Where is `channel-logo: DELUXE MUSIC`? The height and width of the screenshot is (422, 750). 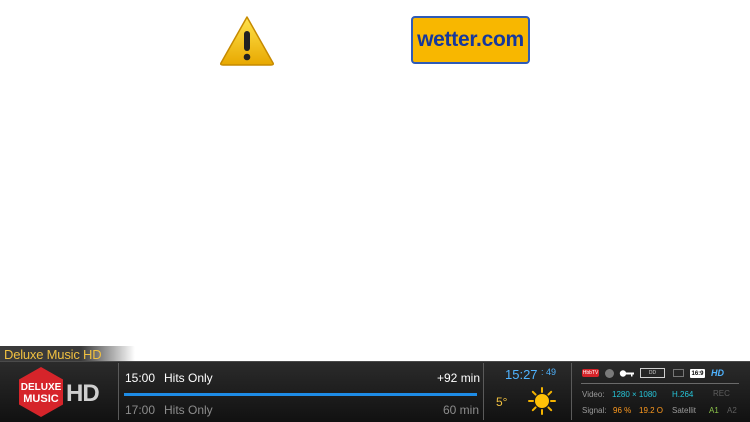
channel-logo: DELUXE MUSIC is located at coordinates (41, 392).